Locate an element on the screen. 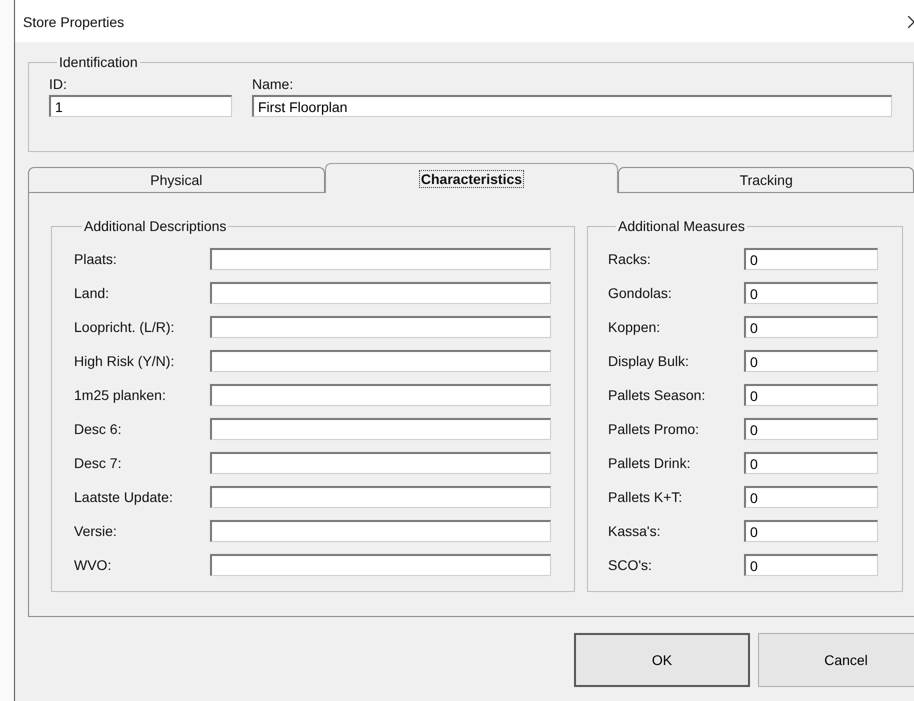 The image size is (914, 701). field-label: Racks: is located at coordinates (630, 259).